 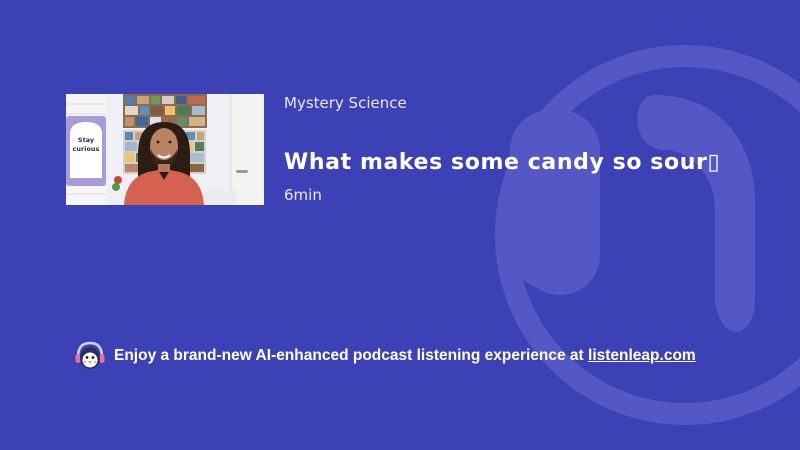 What do you see at coordinates (642, 355) in the screenshot?
I see `listenleap-link: listenleap.com` at bounding box center [642, 355].